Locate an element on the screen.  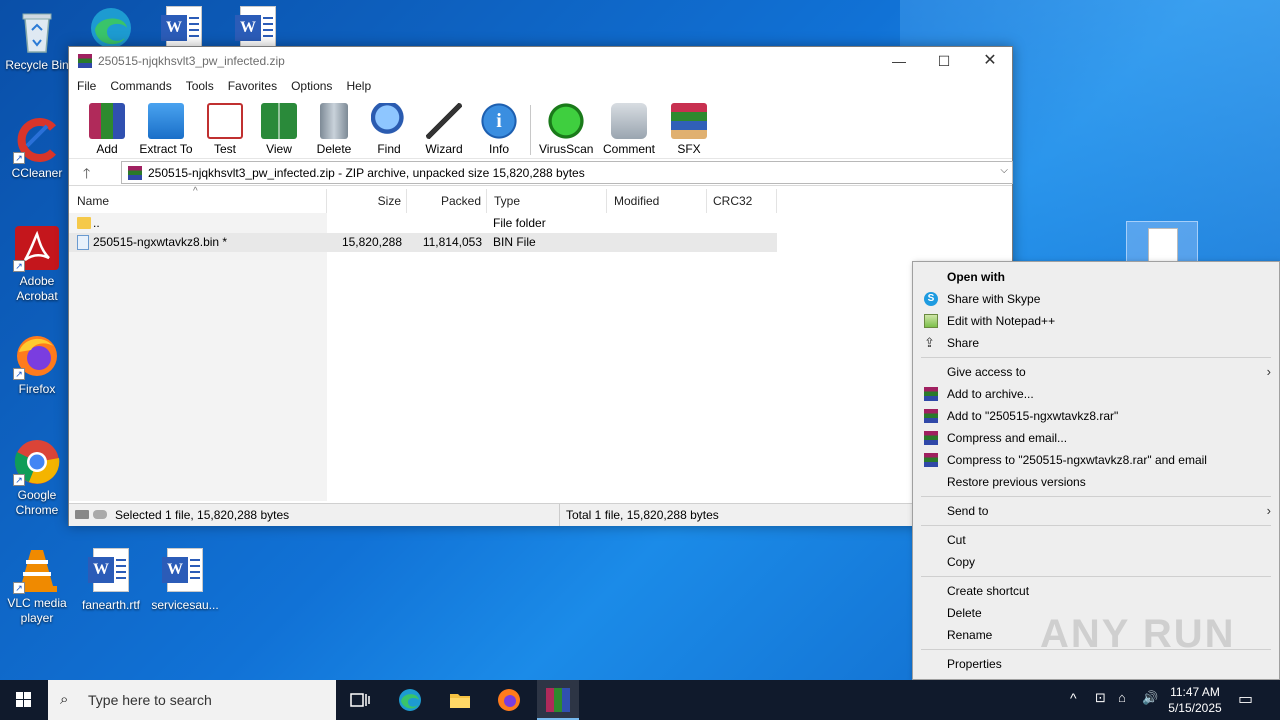
column-header-label: Packed is located at coordinates (460, 201).